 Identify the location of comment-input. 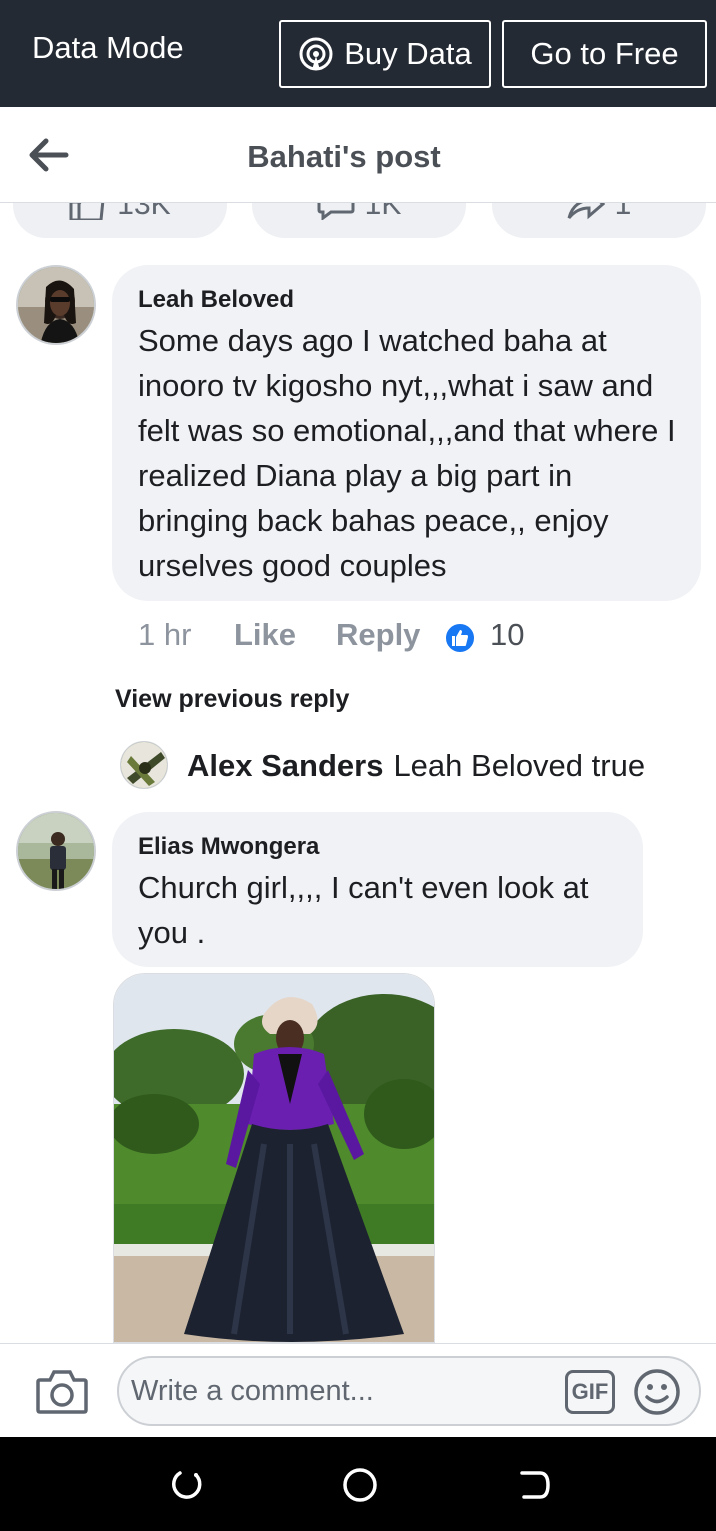
(346, 1391).